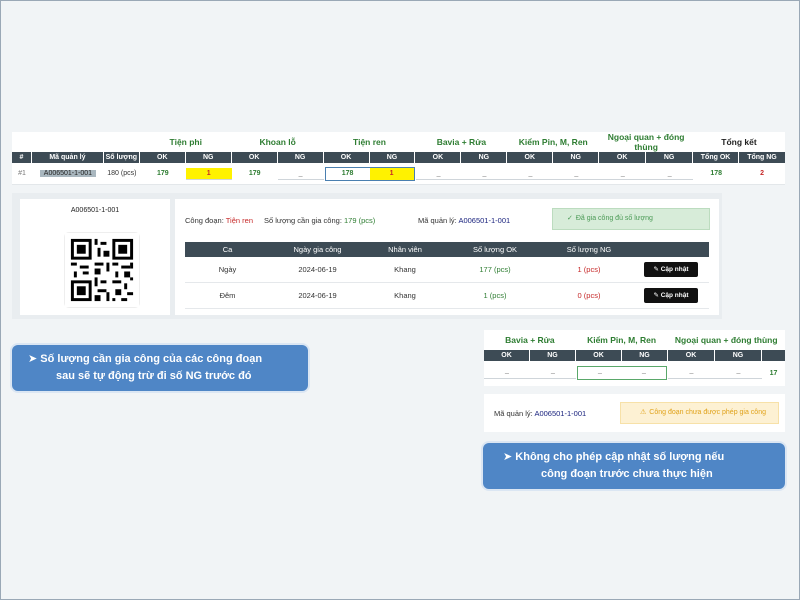 Image resolution: width=800 pixels, height=600 pixels. Describe the element at coordinates (530, 340) in the screenshot. I see `stage-bavia-rua: Bavia + Rửa` at that location.